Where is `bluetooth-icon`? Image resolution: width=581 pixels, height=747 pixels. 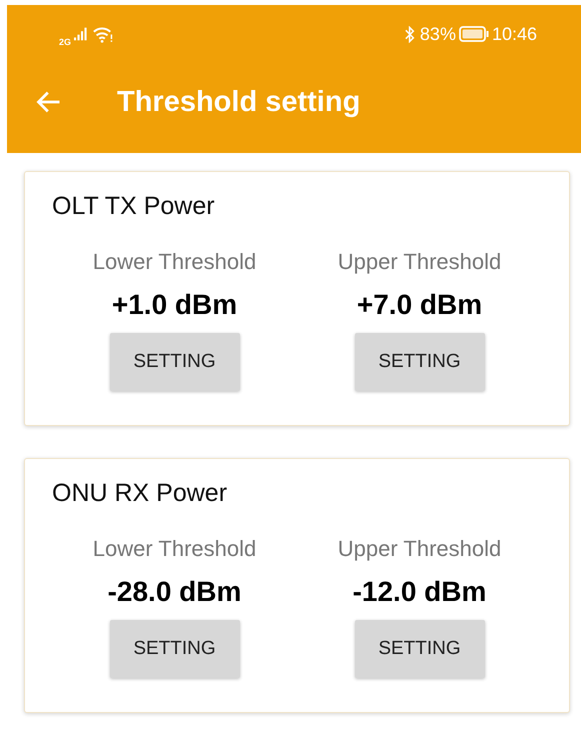 bluetooth-icon is located at coordinates (409, 34).